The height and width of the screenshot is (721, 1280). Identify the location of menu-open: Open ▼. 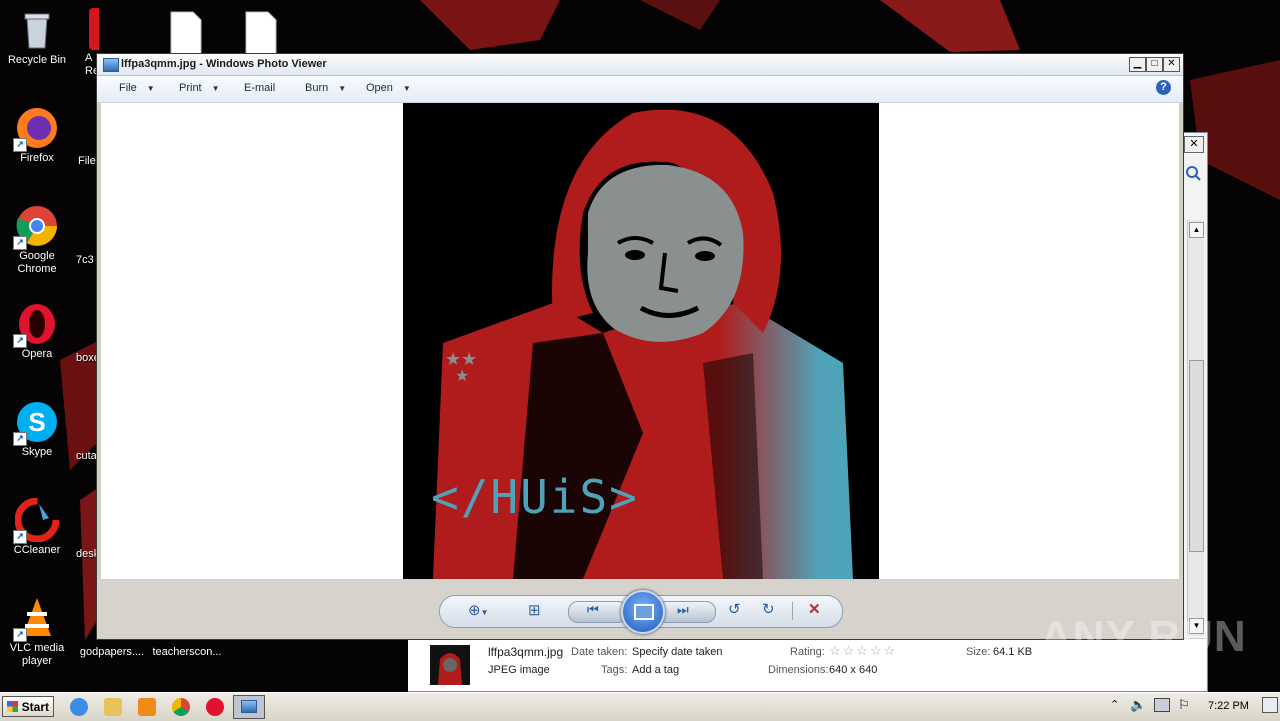
(388, 88).